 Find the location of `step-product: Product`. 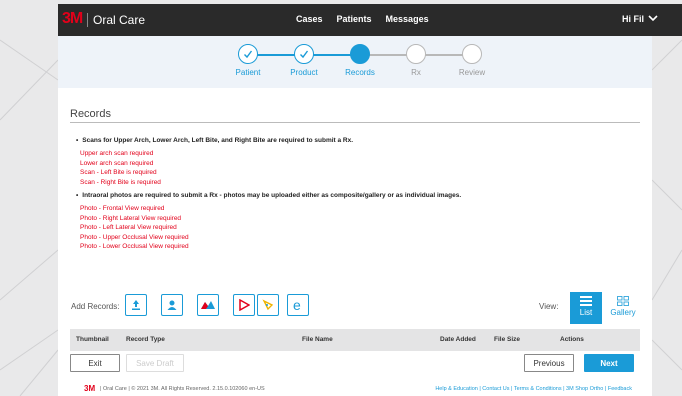

step-product: Product is located at coordinates (304, 60).